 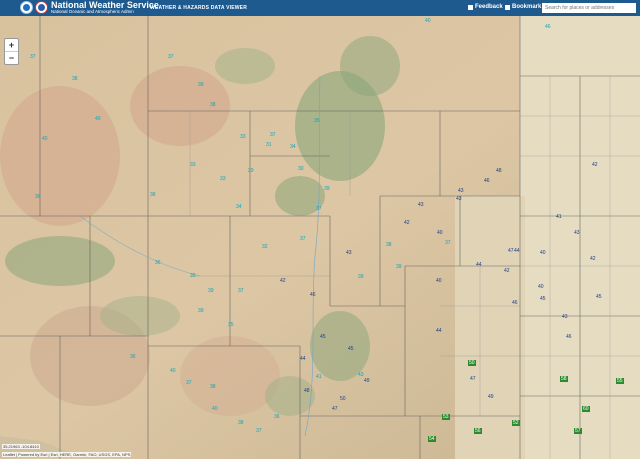 What do you see at coordinates (251, 171) in the screenshot?
I see `station-temperature: 29` at bounding box center [251, 171].